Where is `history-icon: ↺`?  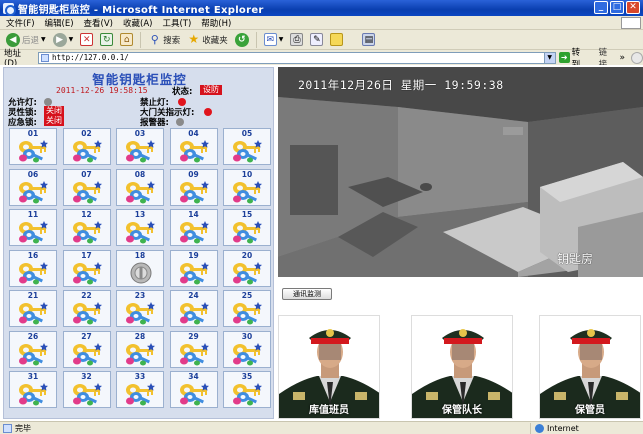
history-icon: ↺ is located at coordinates (241, 39).